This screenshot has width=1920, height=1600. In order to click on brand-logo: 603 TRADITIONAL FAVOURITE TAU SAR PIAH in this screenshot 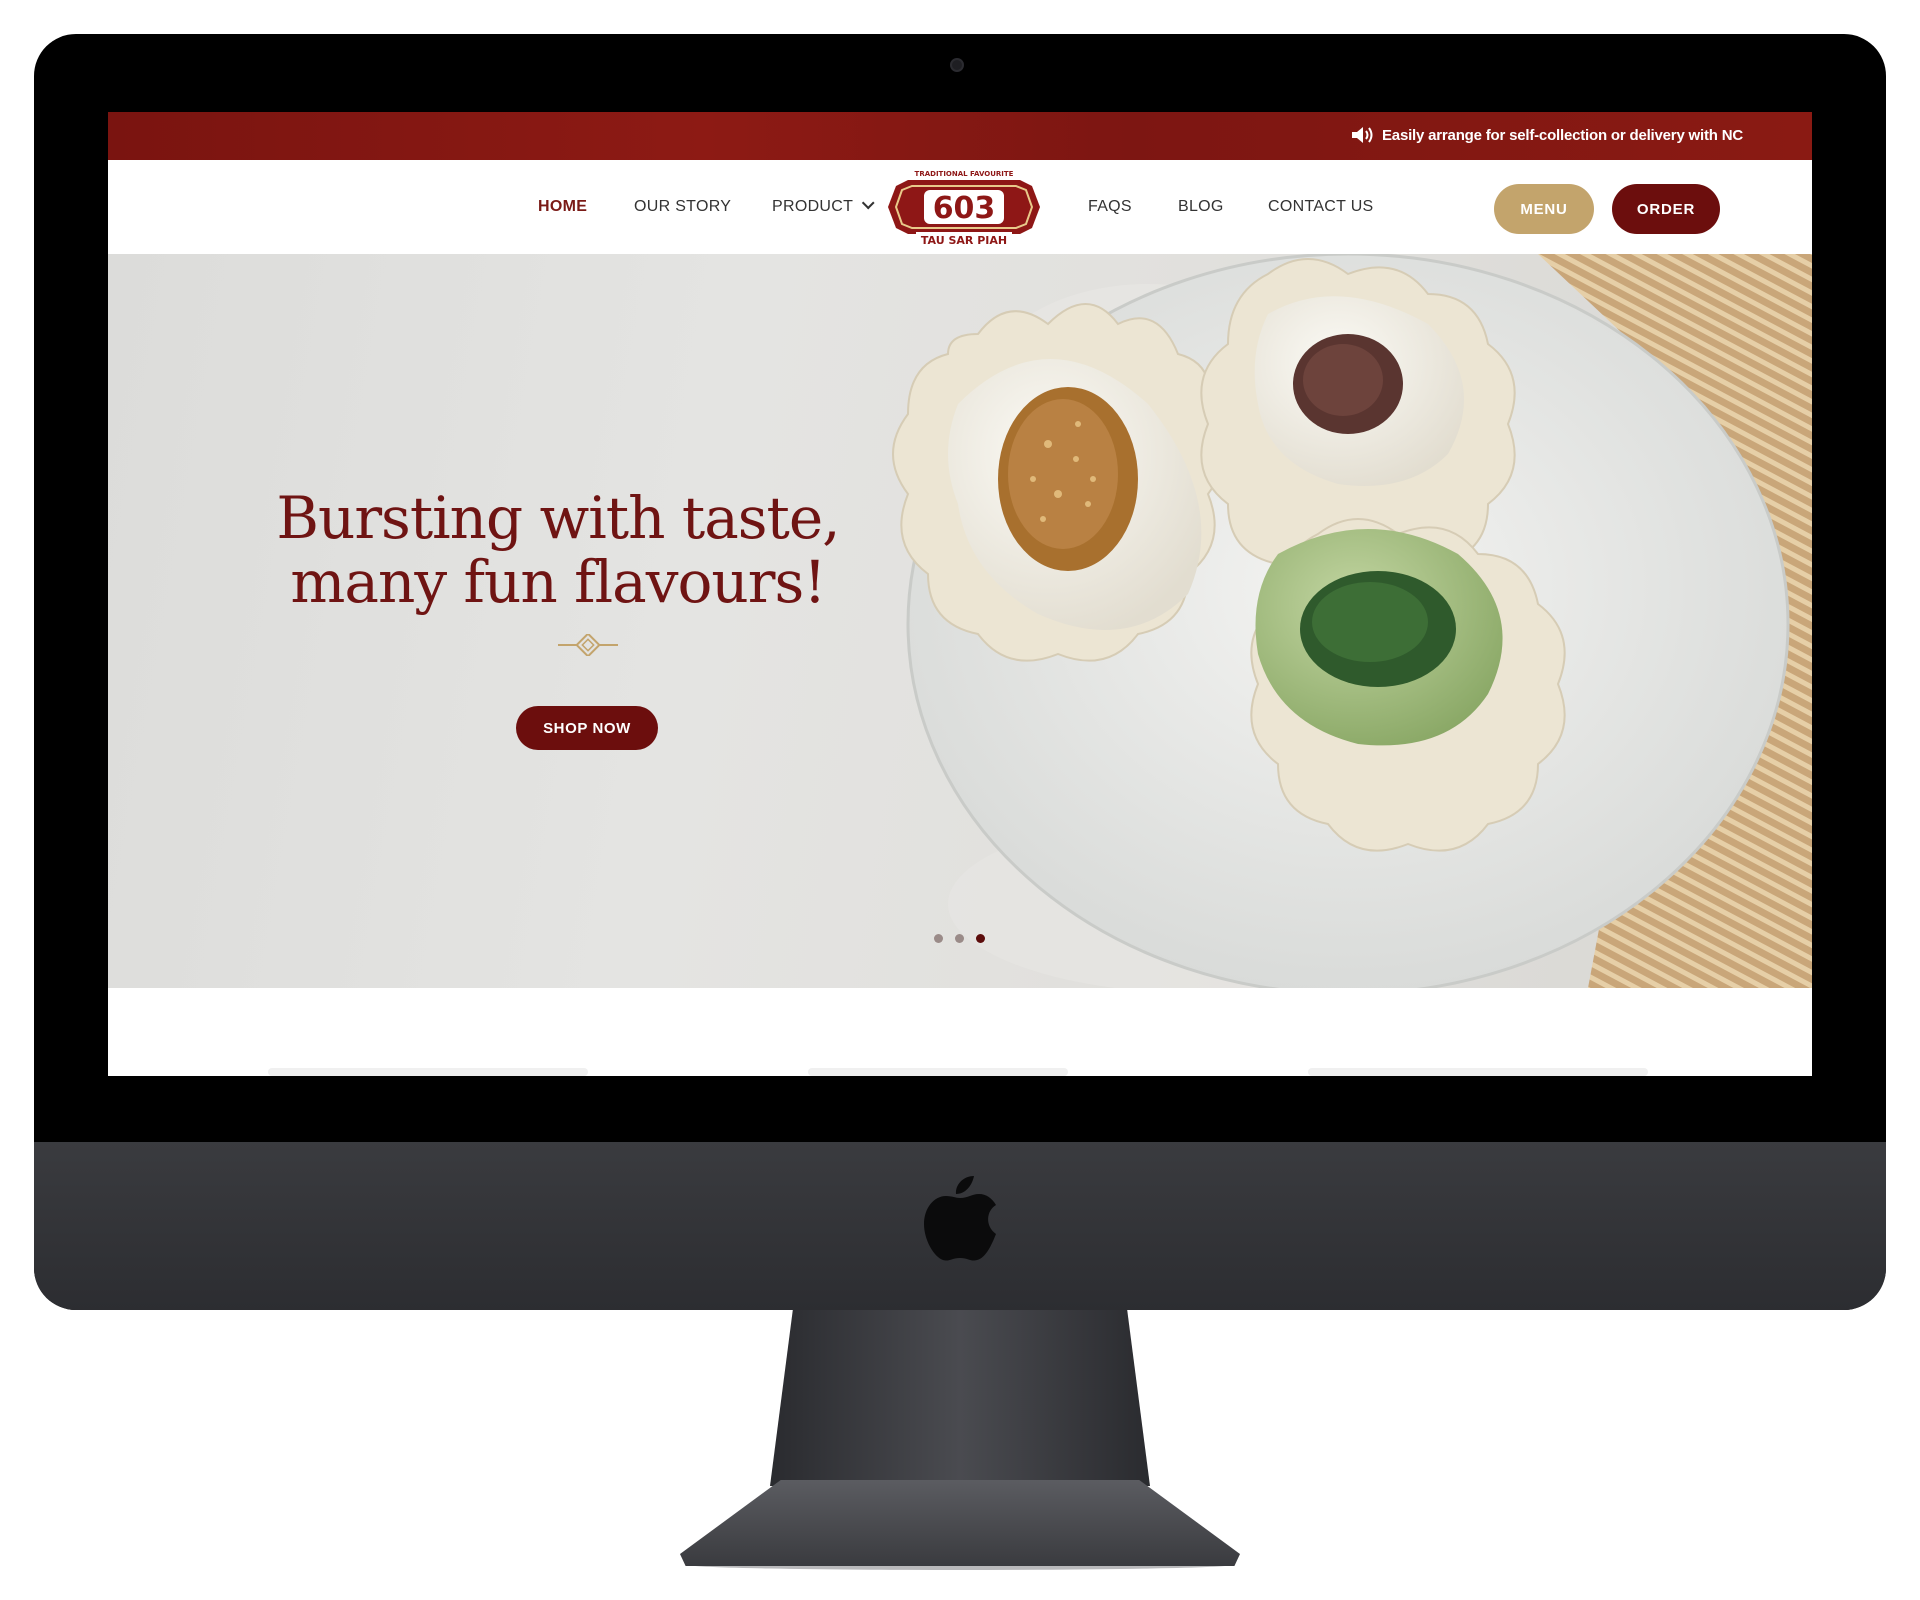, I will do `click(964, 207)`.